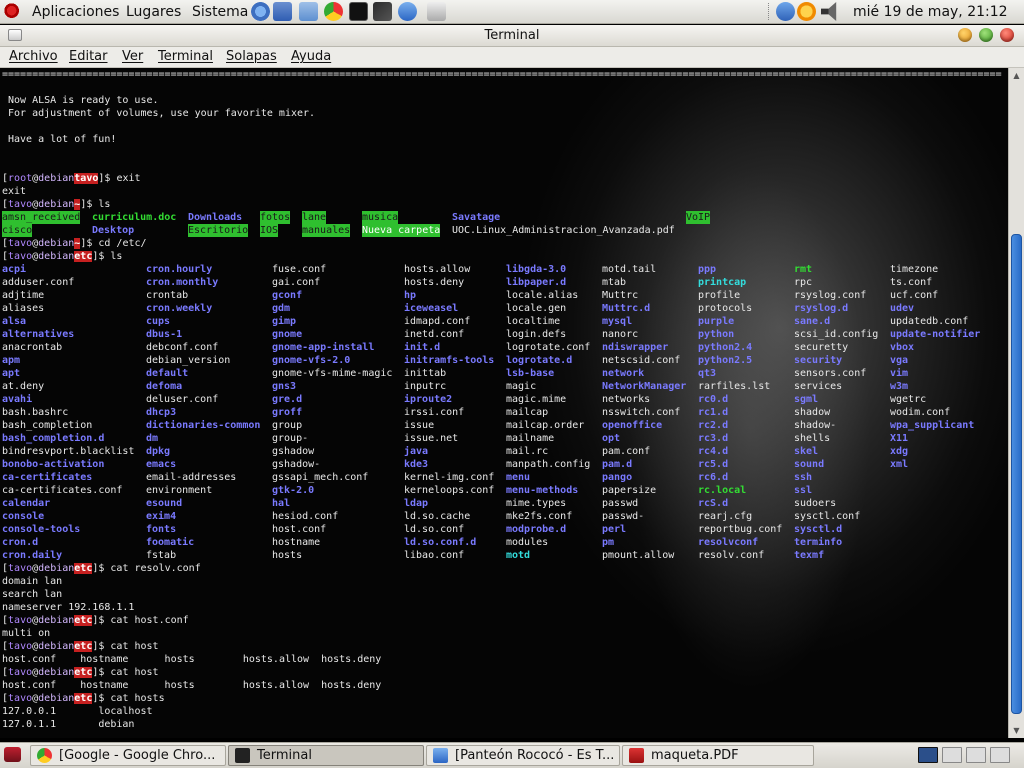 The image size is (1024, 768). I want to click on ls-entry: texmf, so click(809, 555).